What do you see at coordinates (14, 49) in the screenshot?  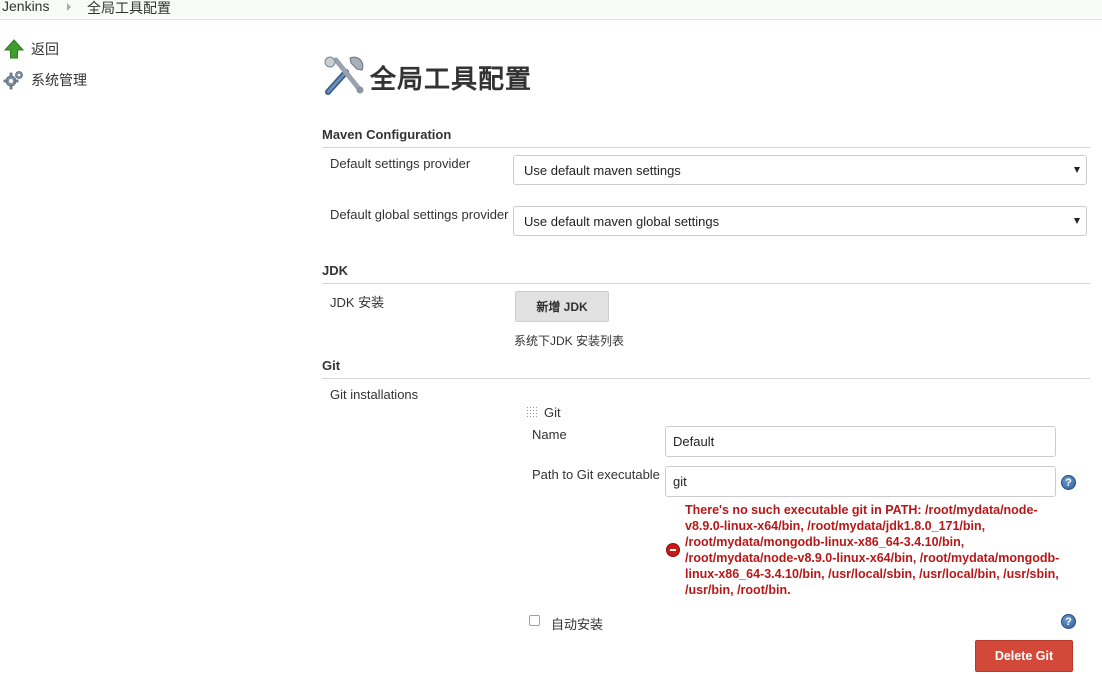 I see `up-arrow-icon` at bounding box center [14, 49].